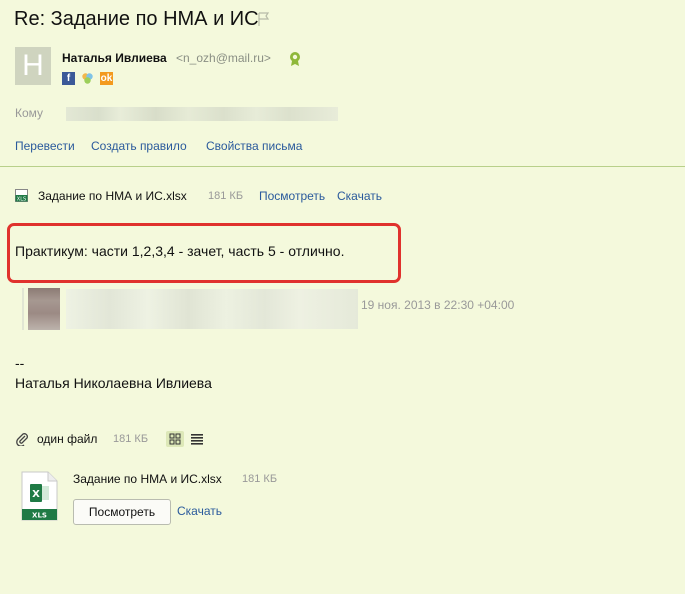 The image size is (685, 594). What do you see at coordinates (68, 78) in the screenshot?
I see `facebook-icon: f` at bounding box center [68, 78].